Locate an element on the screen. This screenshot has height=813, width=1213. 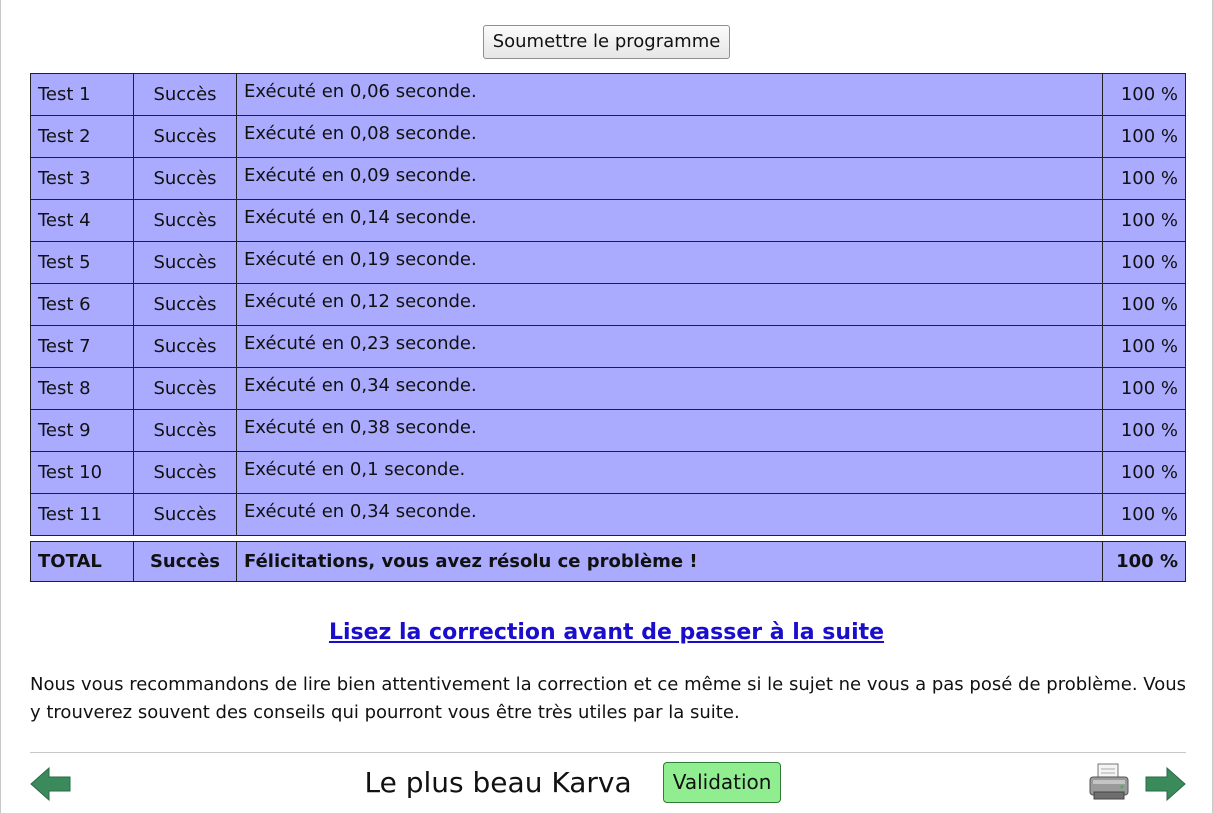
test-name: Test 9 is located at coordinates (82, 430).